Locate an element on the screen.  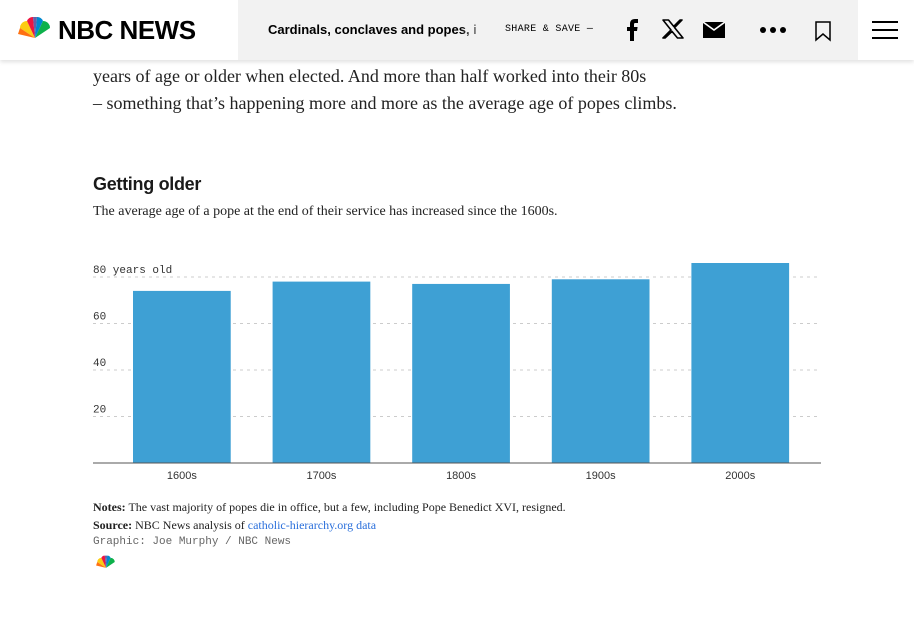
x-tick-label: 2000s is located at coordinates (740, 476).